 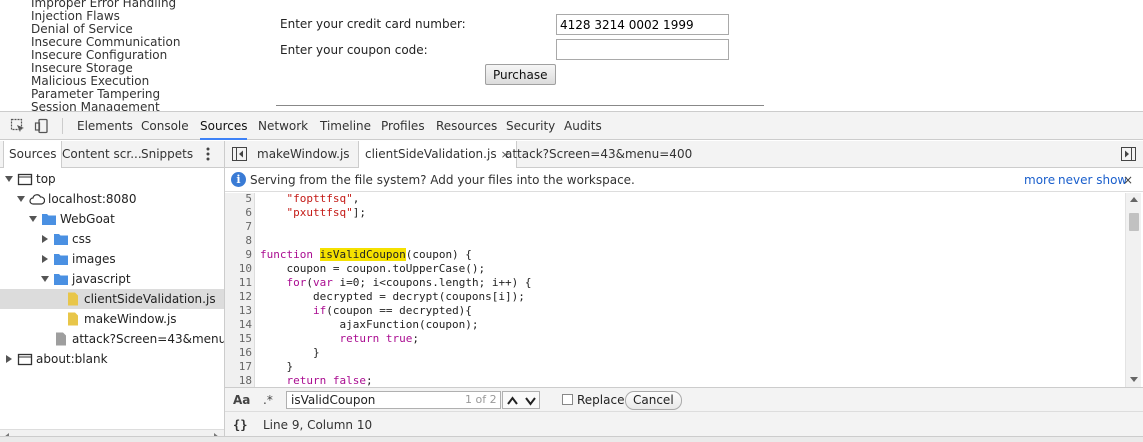 What do you see at coordinates (1128, 154) in the screenshot?
I see `toggle-debugger-icon` at bounding box center [1128, 154].